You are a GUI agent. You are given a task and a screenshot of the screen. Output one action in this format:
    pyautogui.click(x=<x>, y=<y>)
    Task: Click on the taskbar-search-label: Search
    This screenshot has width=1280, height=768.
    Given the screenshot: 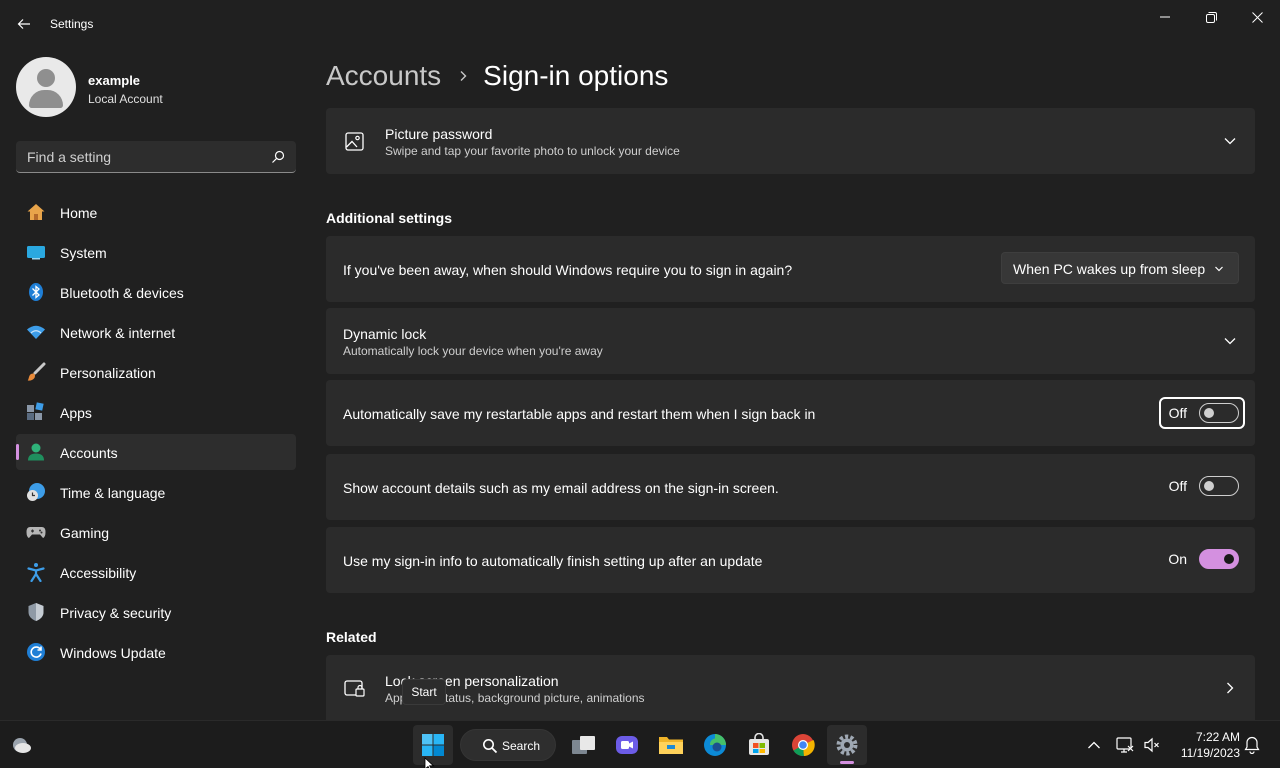 What is the action you would take?
    pyautogui.click(x=521, y=746)
    